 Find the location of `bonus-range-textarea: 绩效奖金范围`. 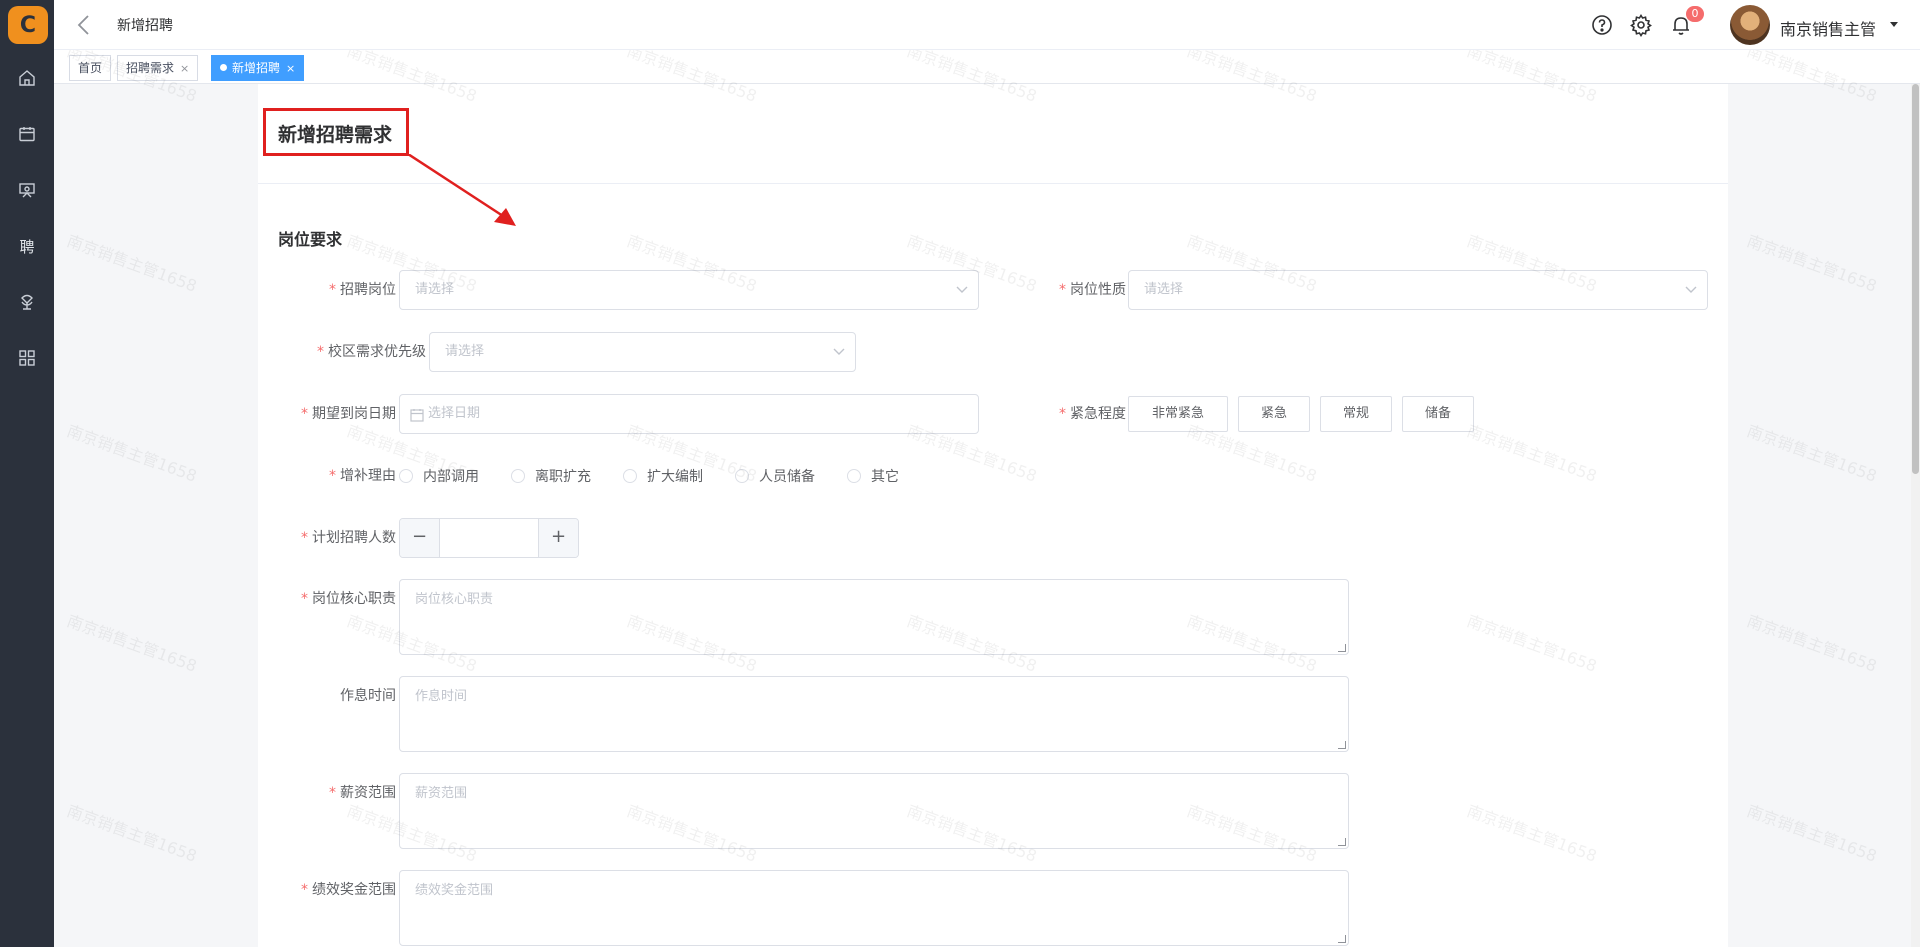

bonus-range-textarea: 绩效奖金范围 is located at coordinates (874, 908).